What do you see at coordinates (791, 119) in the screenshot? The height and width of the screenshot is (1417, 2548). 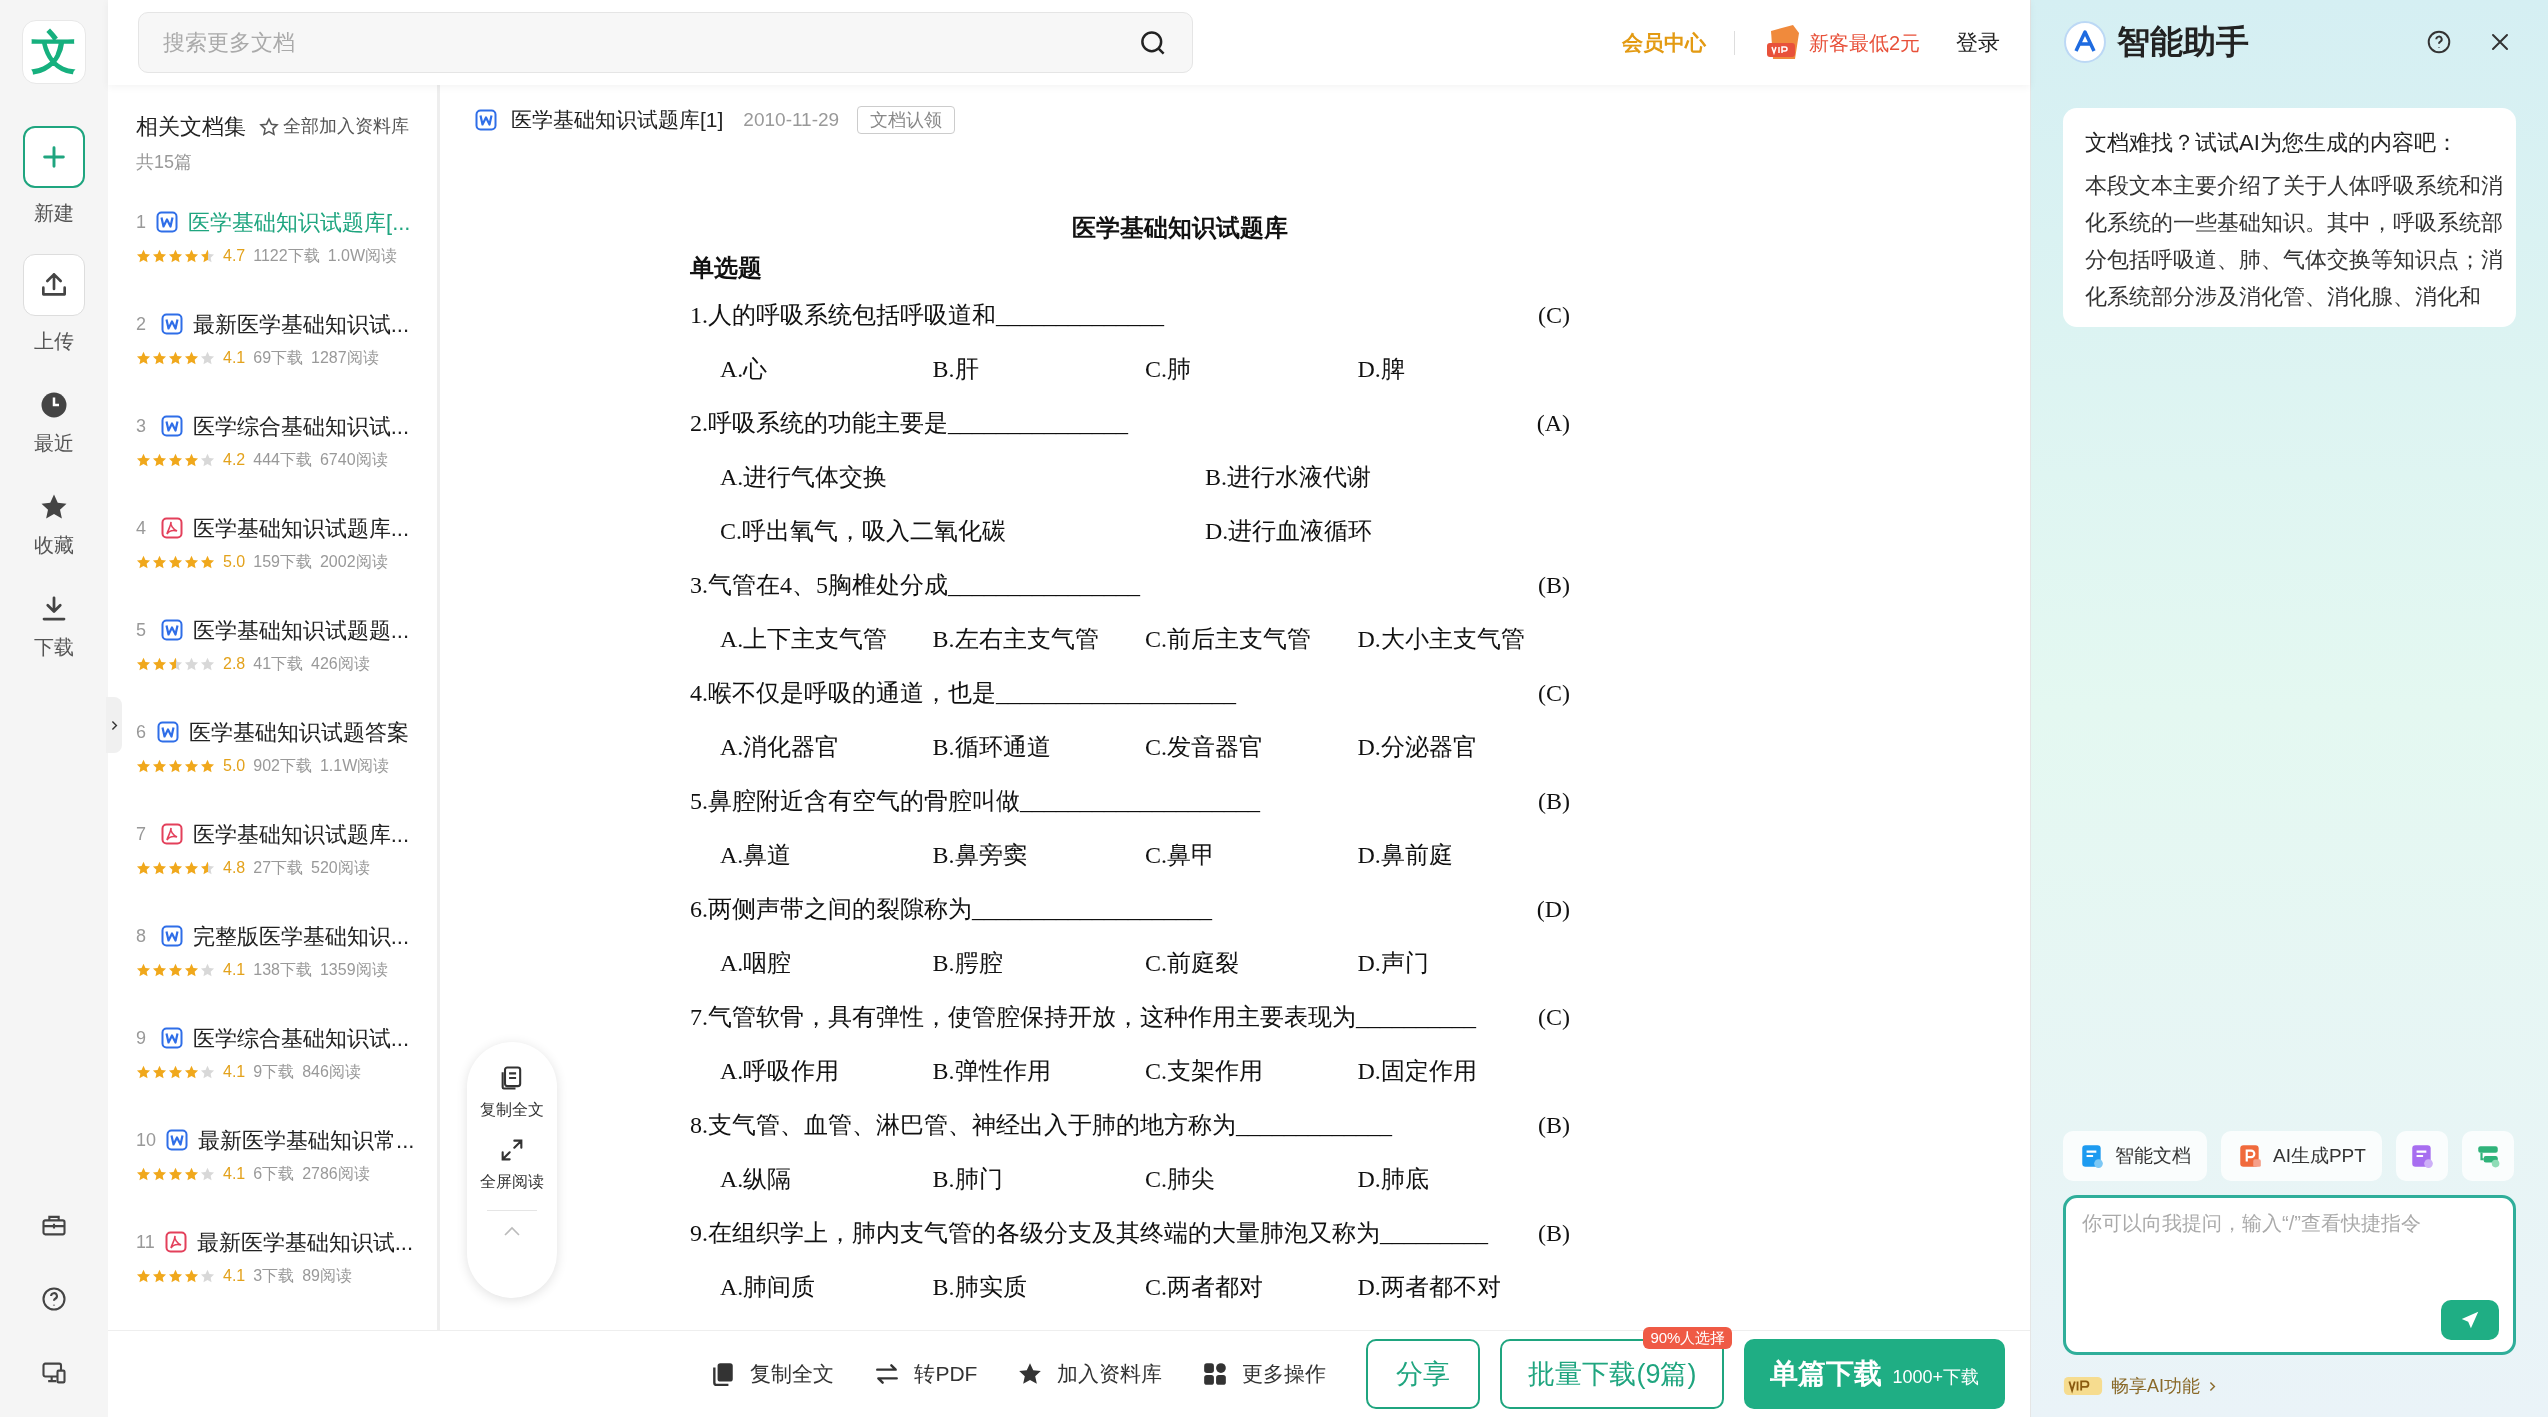 I see `document-date: 2010-11-29` at bounding box center [791, 119].